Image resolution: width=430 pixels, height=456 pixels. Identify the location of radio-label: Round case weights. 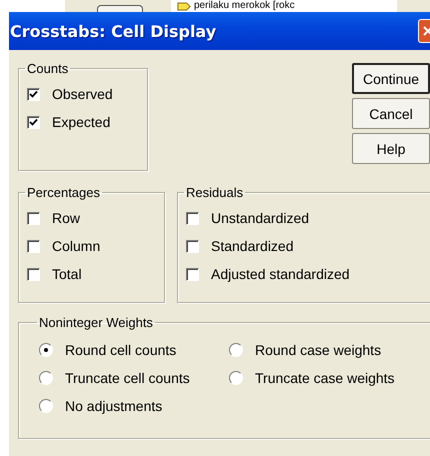
(318, 350).